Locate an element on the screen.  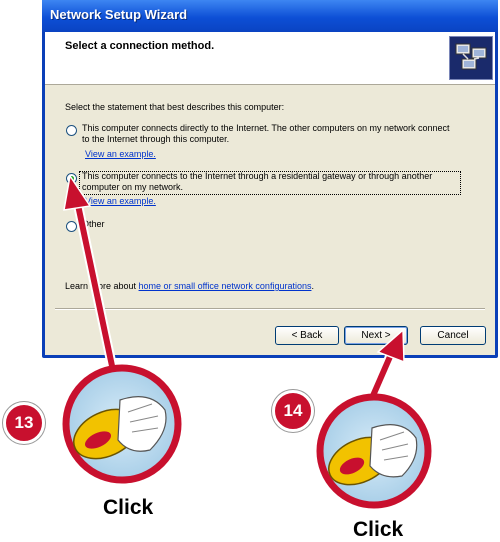
step-13-badge: 13 is located at coordinates (24, 423).